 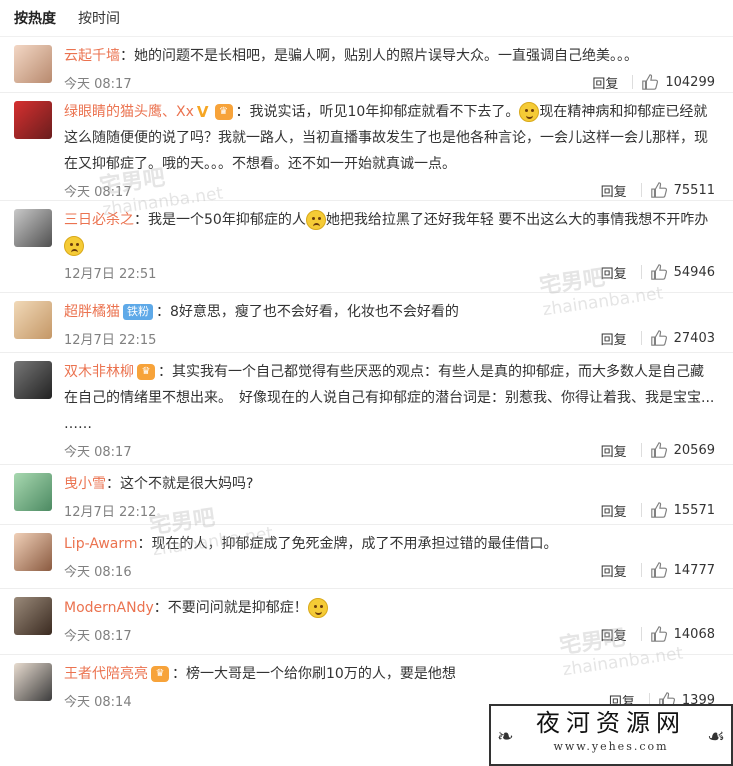 What do you see at coordinates (110, 512) in the screenshot?
I see `timestamp: 12月7日 22:12` at bounding box center [110, 512].